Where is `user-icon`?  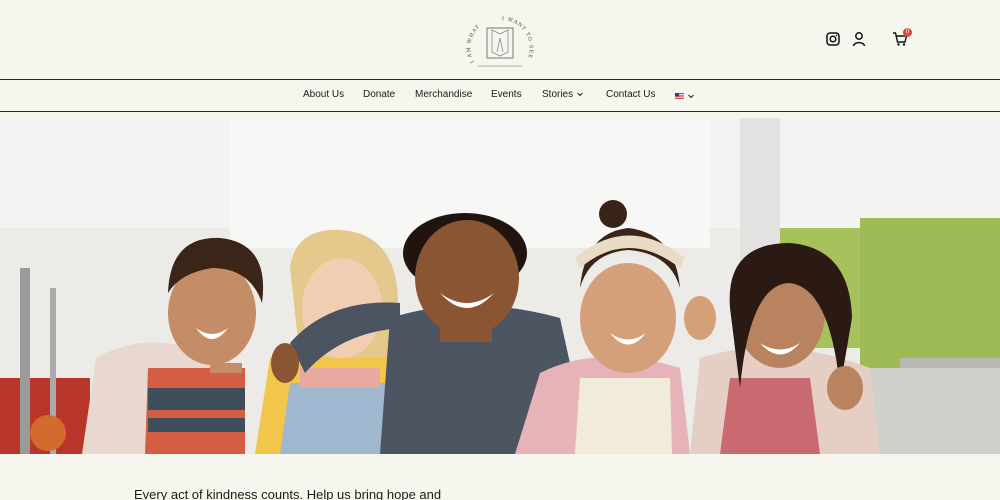 user-icon is located at coordinates (859, 39).